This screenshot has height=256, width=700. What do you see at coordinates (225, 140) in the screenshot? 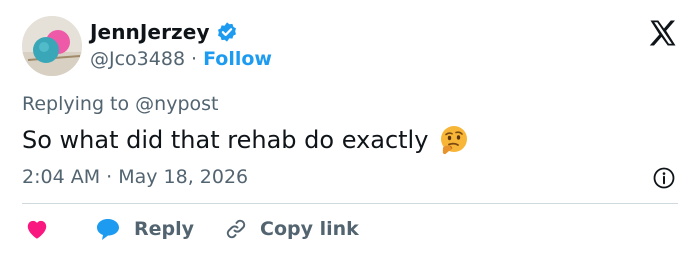
I see `tweet-text: So what did that rehab do exactly` at bounding box center [225, 140].